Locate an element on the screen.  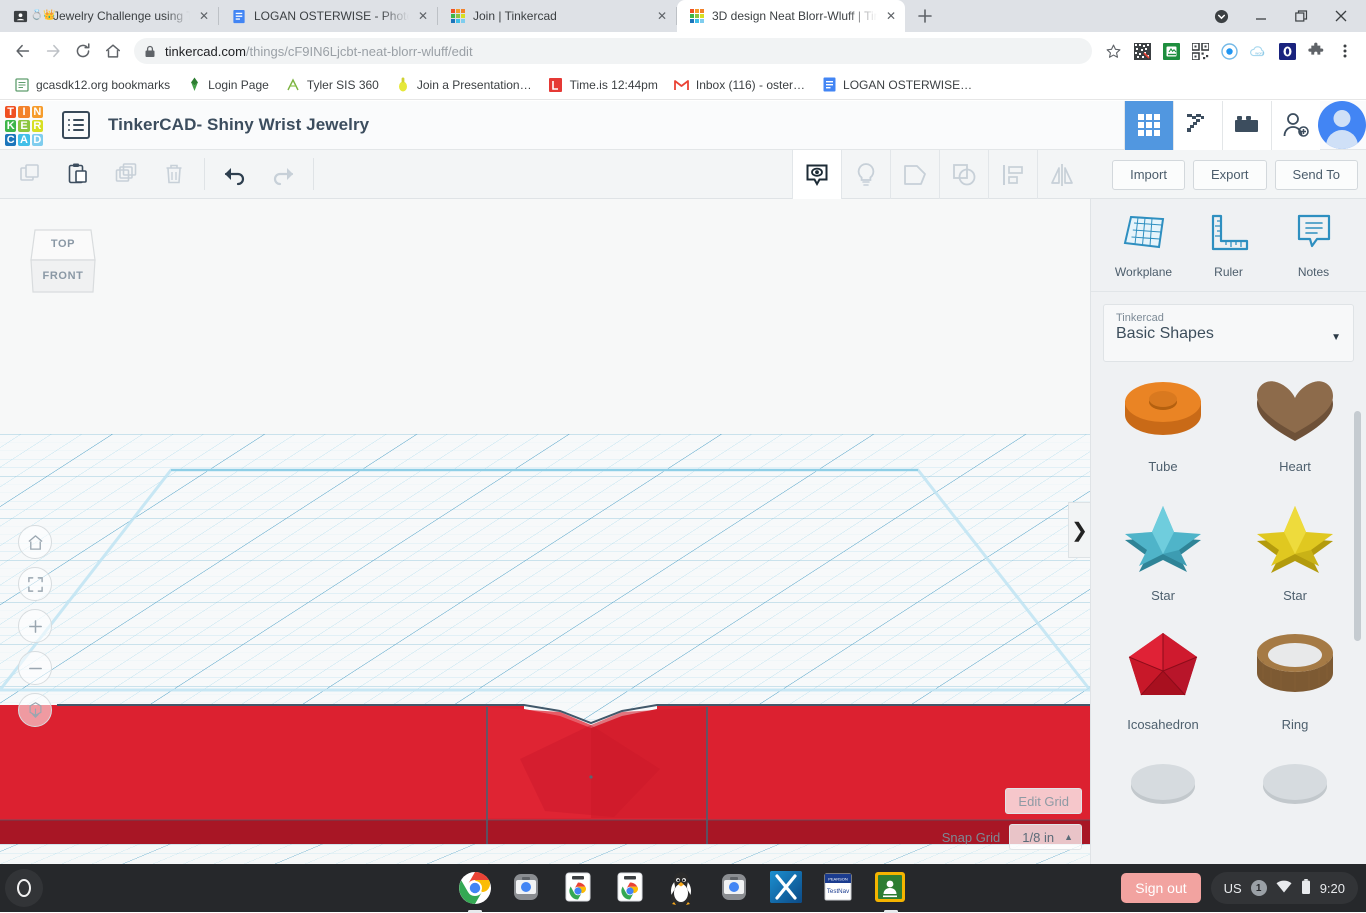
bookmark-item: Time.is 12:44pm is located at coordinates (603, 85).